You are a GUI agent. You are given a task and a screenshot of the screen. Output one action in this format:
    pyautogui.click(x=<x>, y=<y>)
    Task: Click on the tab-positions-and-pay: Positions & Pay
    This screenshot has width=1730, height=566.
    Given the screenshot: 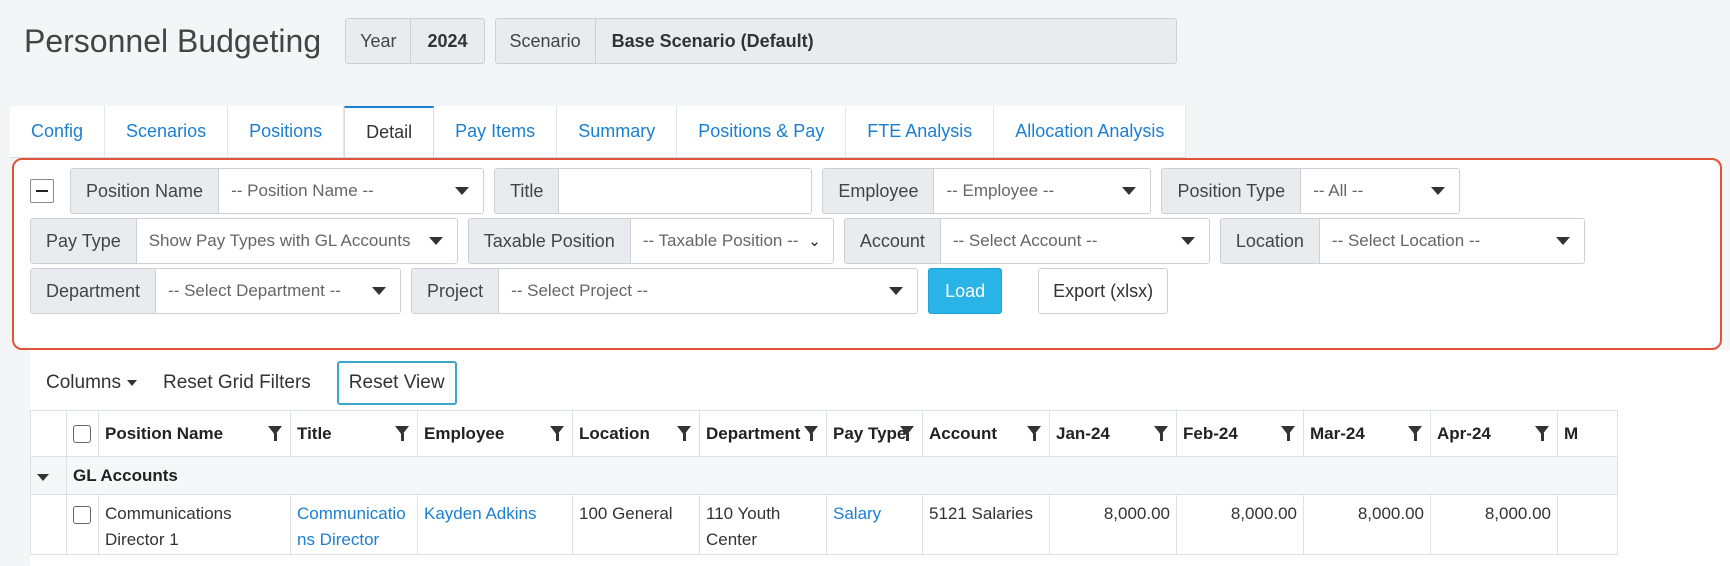 What is the action you would take?
    pyautogui.click(x=762, y=131)
    